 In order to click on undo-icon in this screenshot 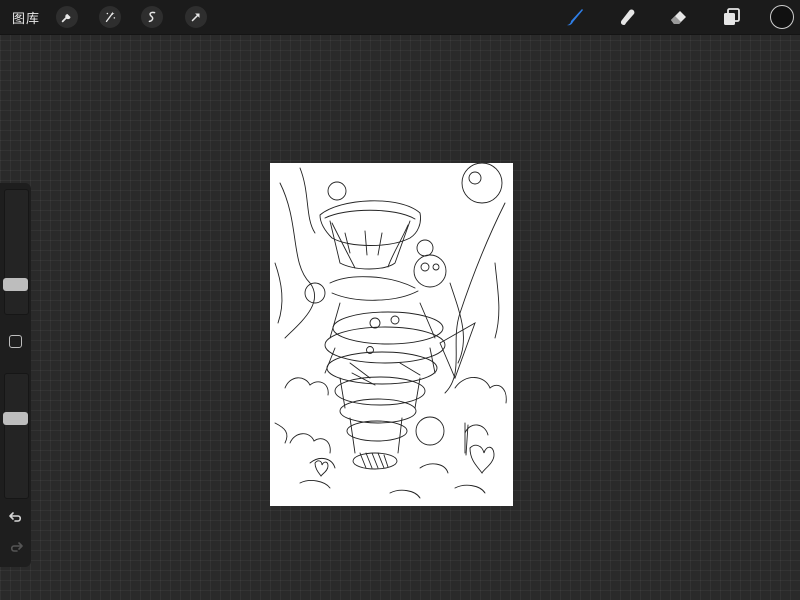, I will do `click(16, 517)`.